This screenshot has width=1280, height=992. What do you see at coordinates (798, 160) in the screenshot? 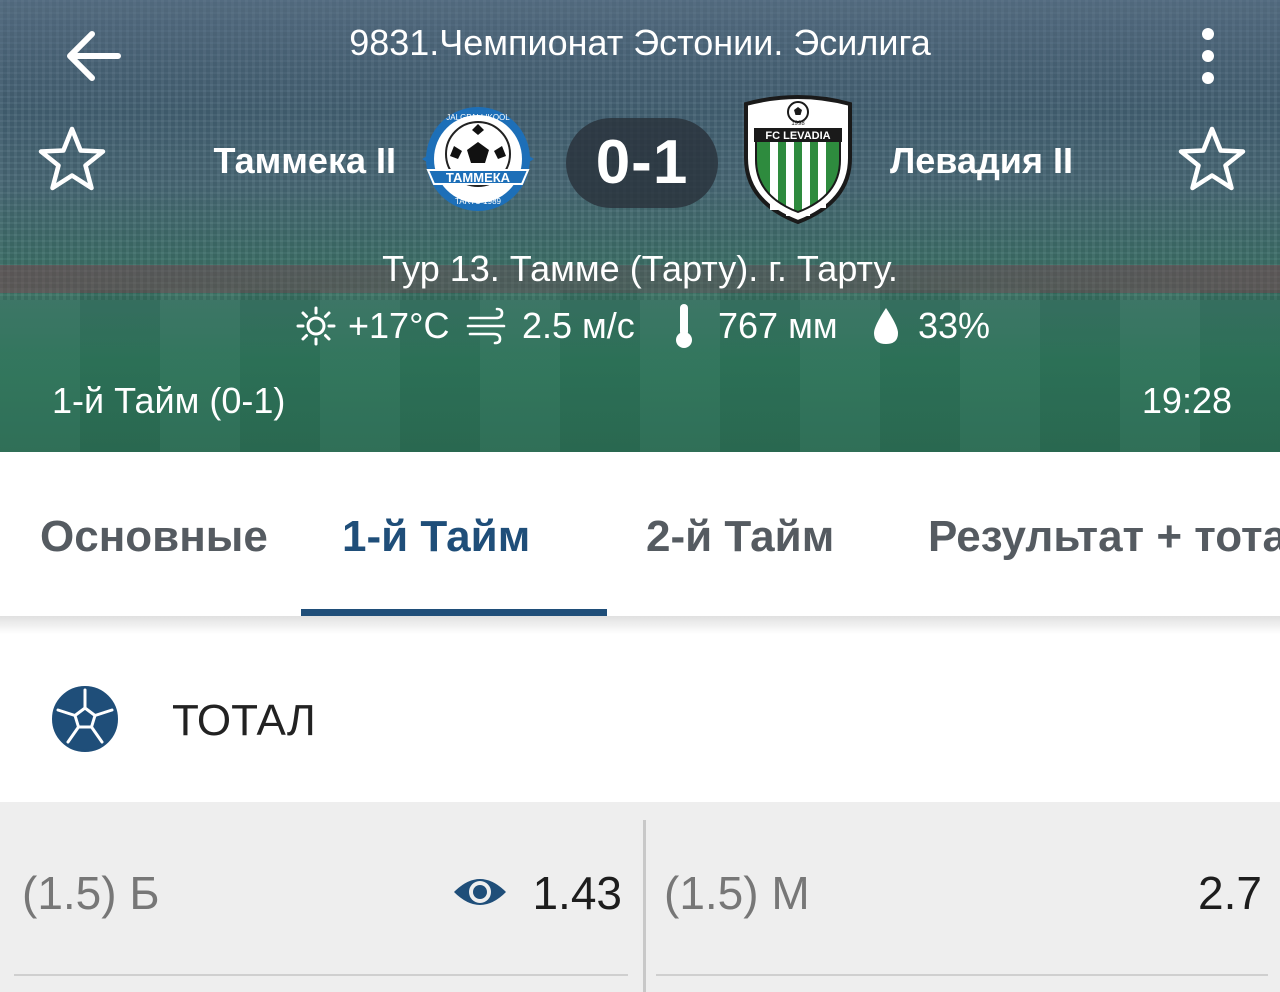
I see `away-team-logo: FC LEVADIA 1998` at bounding box center [798, 160].